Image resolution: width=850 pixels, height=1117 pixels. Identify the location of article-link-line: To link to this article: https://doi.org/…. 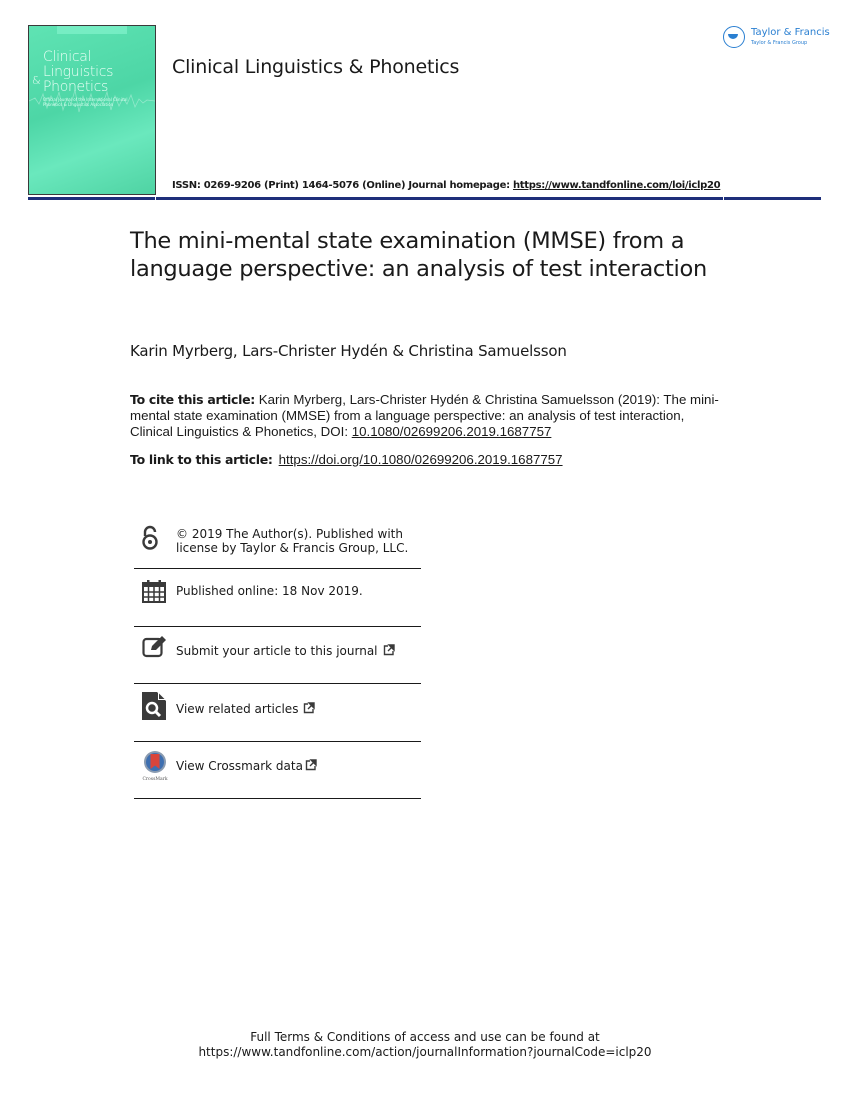
(346, 459).